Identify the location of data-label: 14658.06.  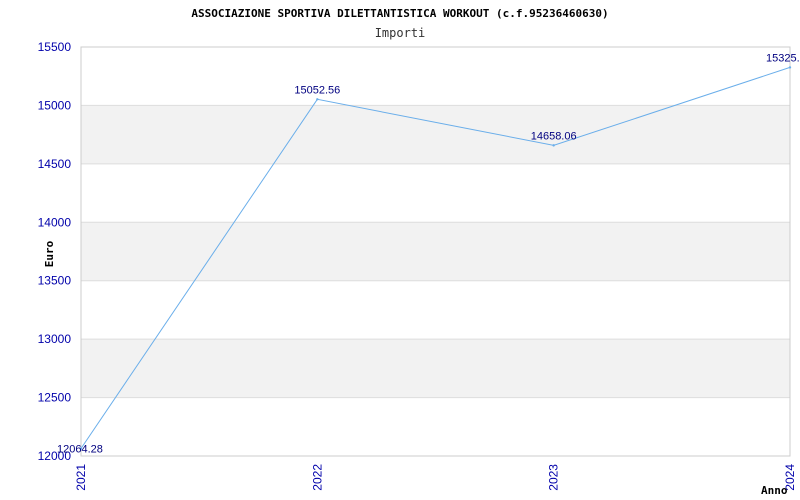
(554, 136).